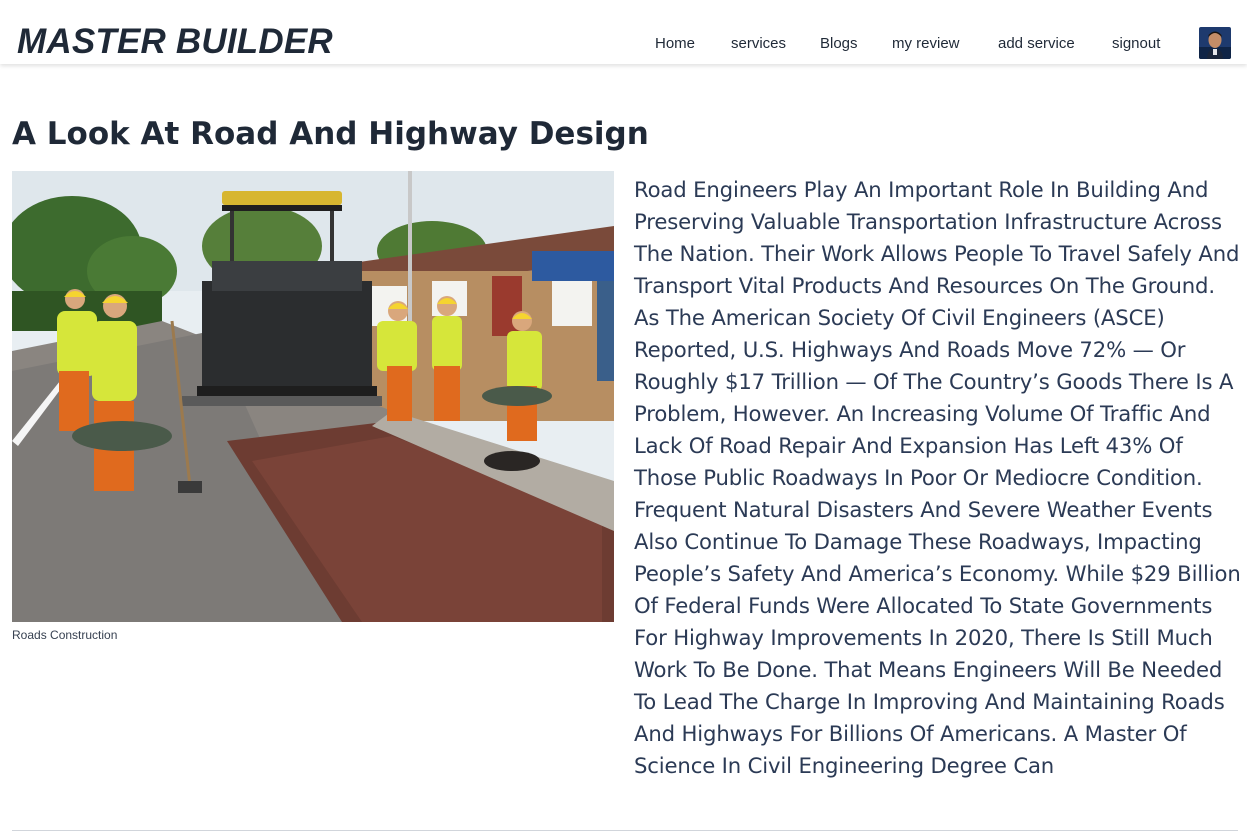  I want to click on blog-title: A Look At Road And Highway Design, so click(330, 134).